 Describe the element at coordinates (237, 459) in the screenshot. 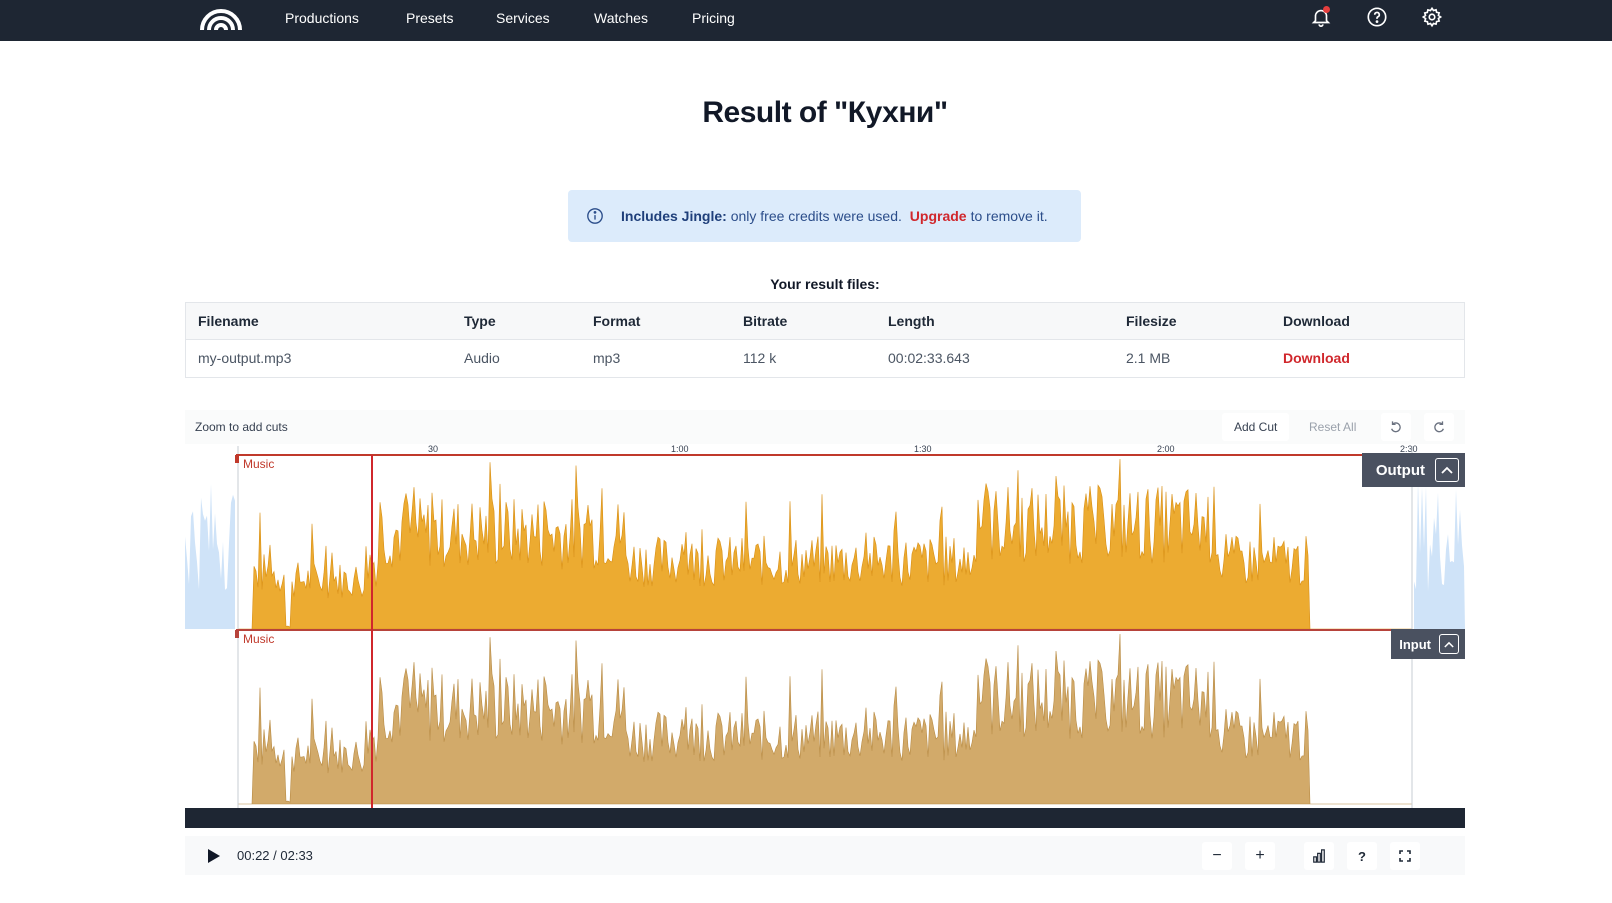

I see `output-segment-handle` at that location.